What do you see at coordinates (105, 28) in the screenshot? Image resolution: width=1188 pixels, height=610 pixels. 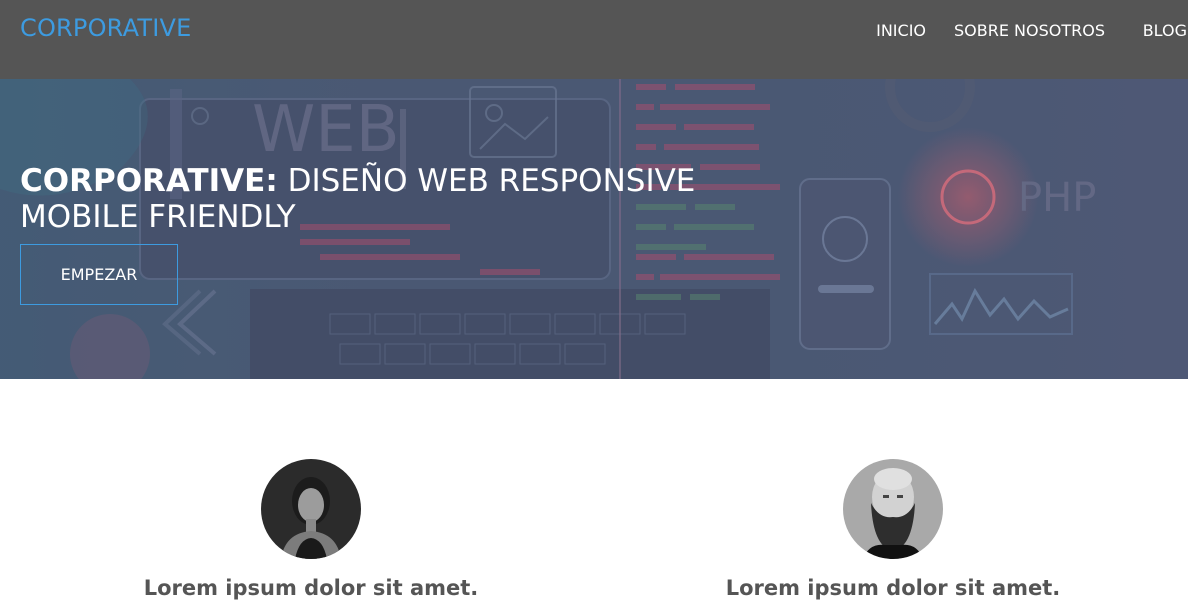 I see `site-logo: CORPORATIVE` at bounding box center [105, 28].